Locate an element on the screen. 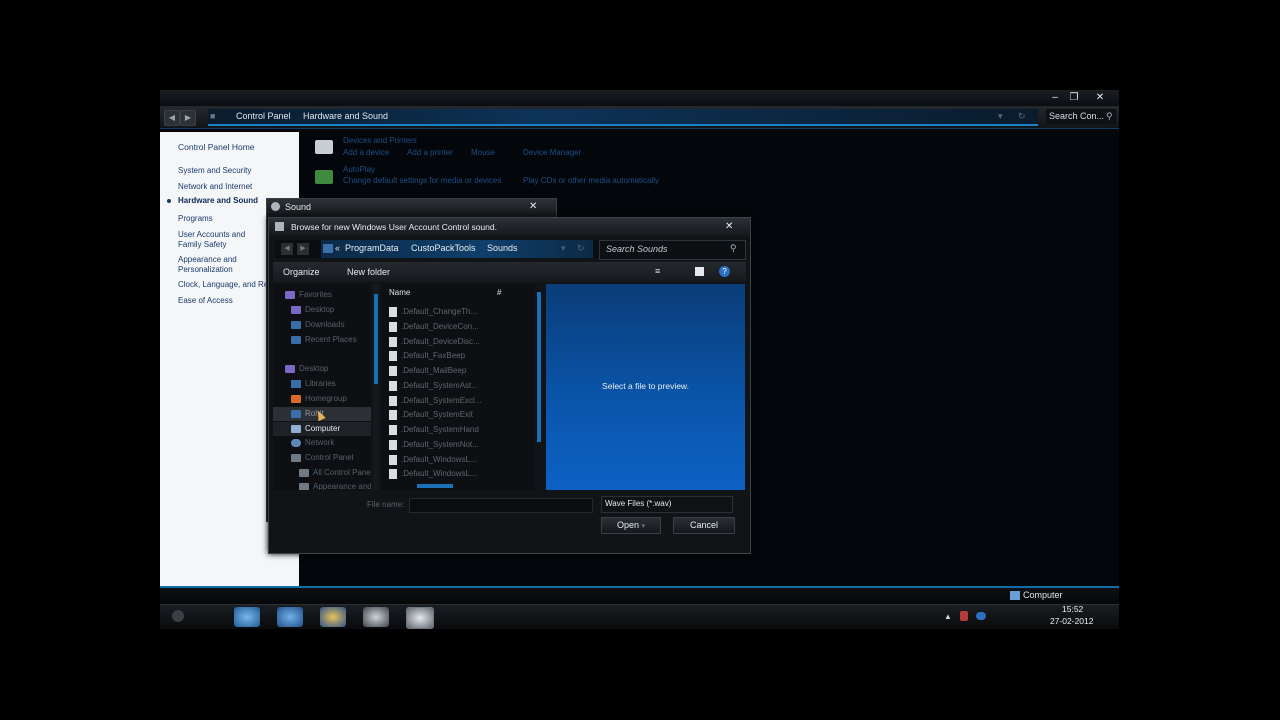 The image size is (1280, 720). nav-libraries: Libraries is located at coordinates (322, 384).